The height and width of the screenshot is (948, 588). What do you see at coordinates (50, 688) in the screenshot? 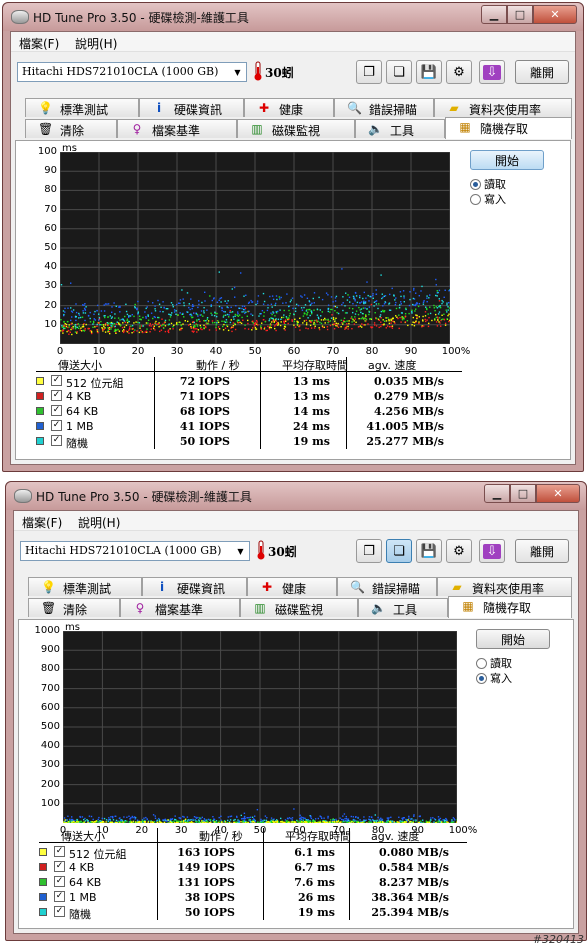
I see `y-tick-label: 700` at bounding box center [50, 688].